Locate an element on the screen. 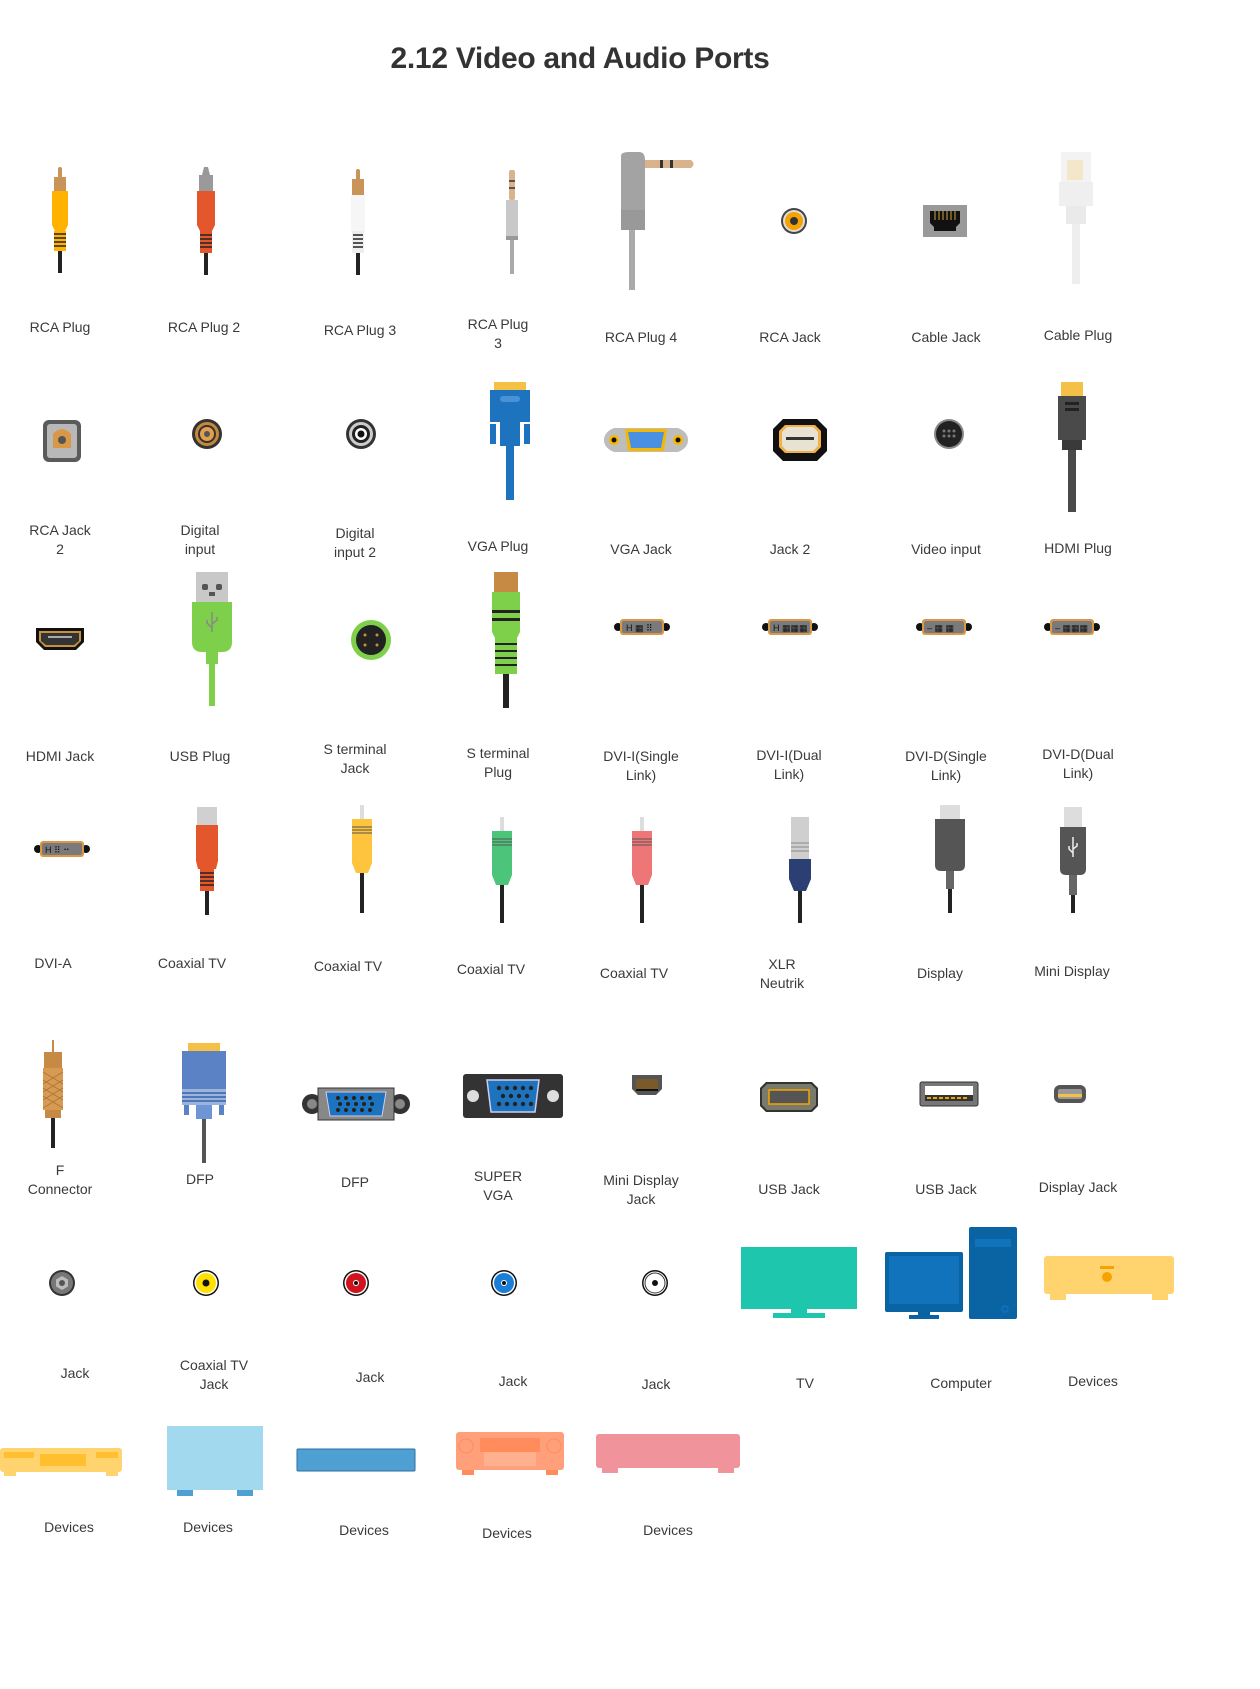 This screenshot has height=1689, width=1260. dvi-d-dual-icon: – ▦▦▦ is located at coordinates (1072, 627).